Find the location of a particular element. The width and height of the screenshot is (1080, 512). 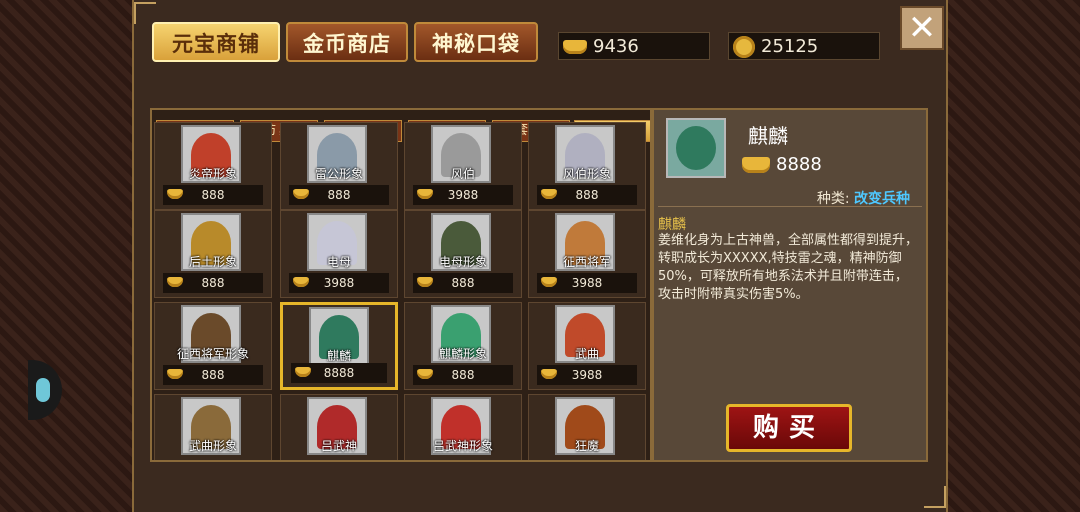

detail-price: 8888 is located at coordinates (780, 164).